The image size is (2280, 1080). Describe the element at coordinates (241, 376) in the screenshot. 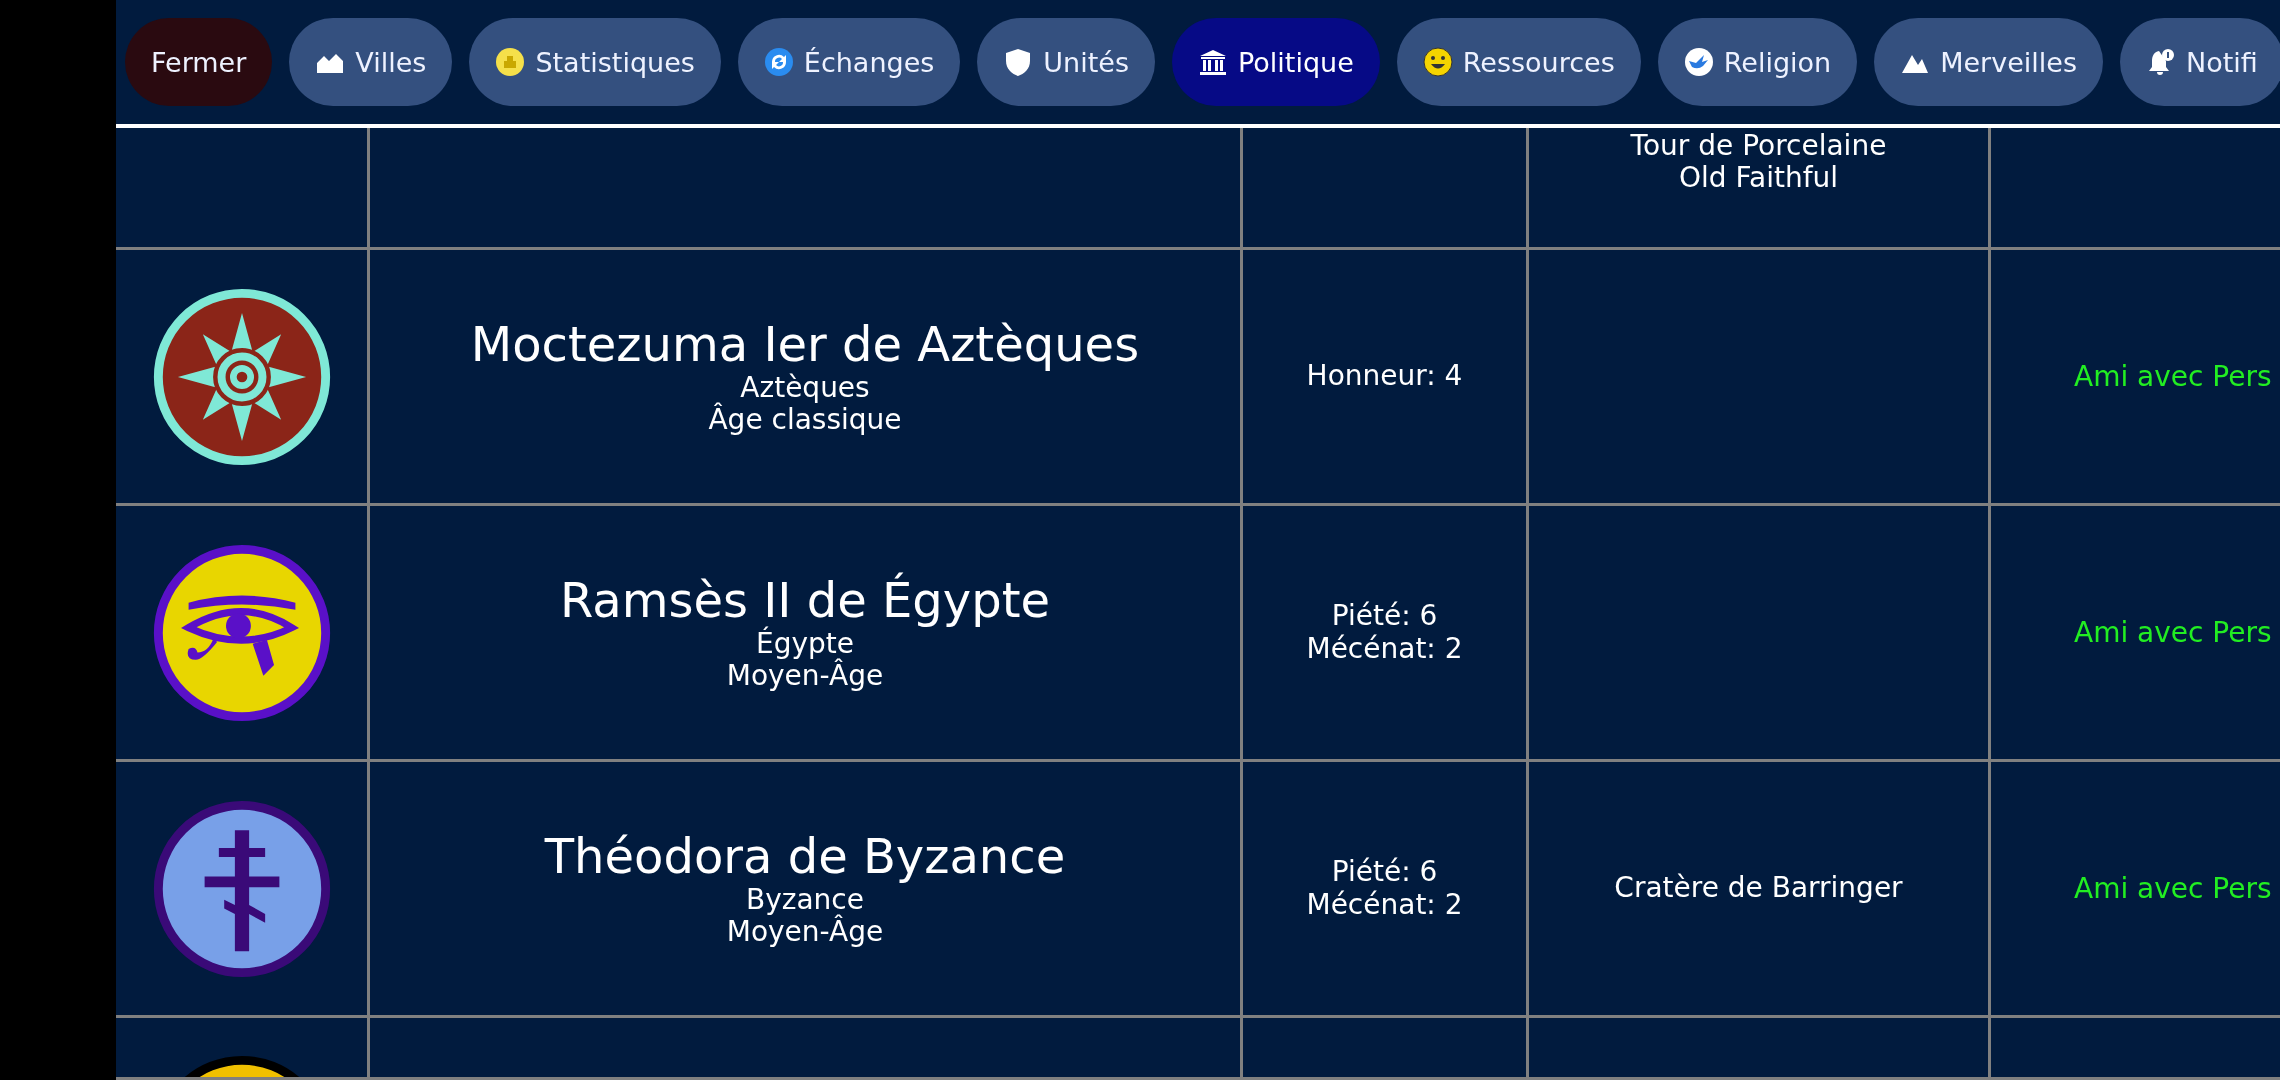

I see `sun-emblem-icon` at that location.